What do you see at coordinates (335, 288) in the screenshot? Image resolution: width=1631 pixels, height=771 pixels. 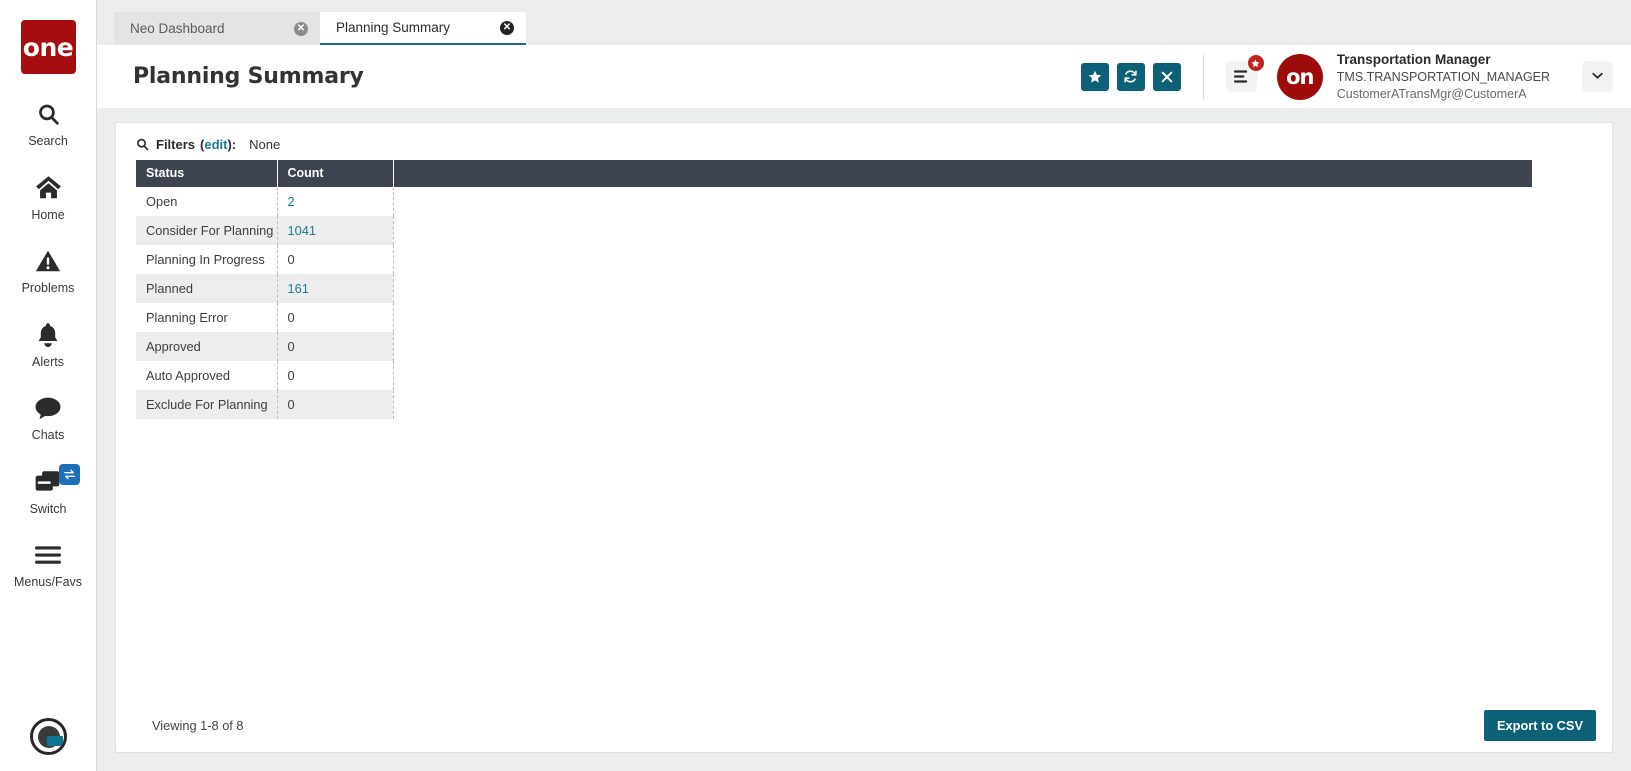 I see `cell-count: 161` at bounding box center [335, 288].